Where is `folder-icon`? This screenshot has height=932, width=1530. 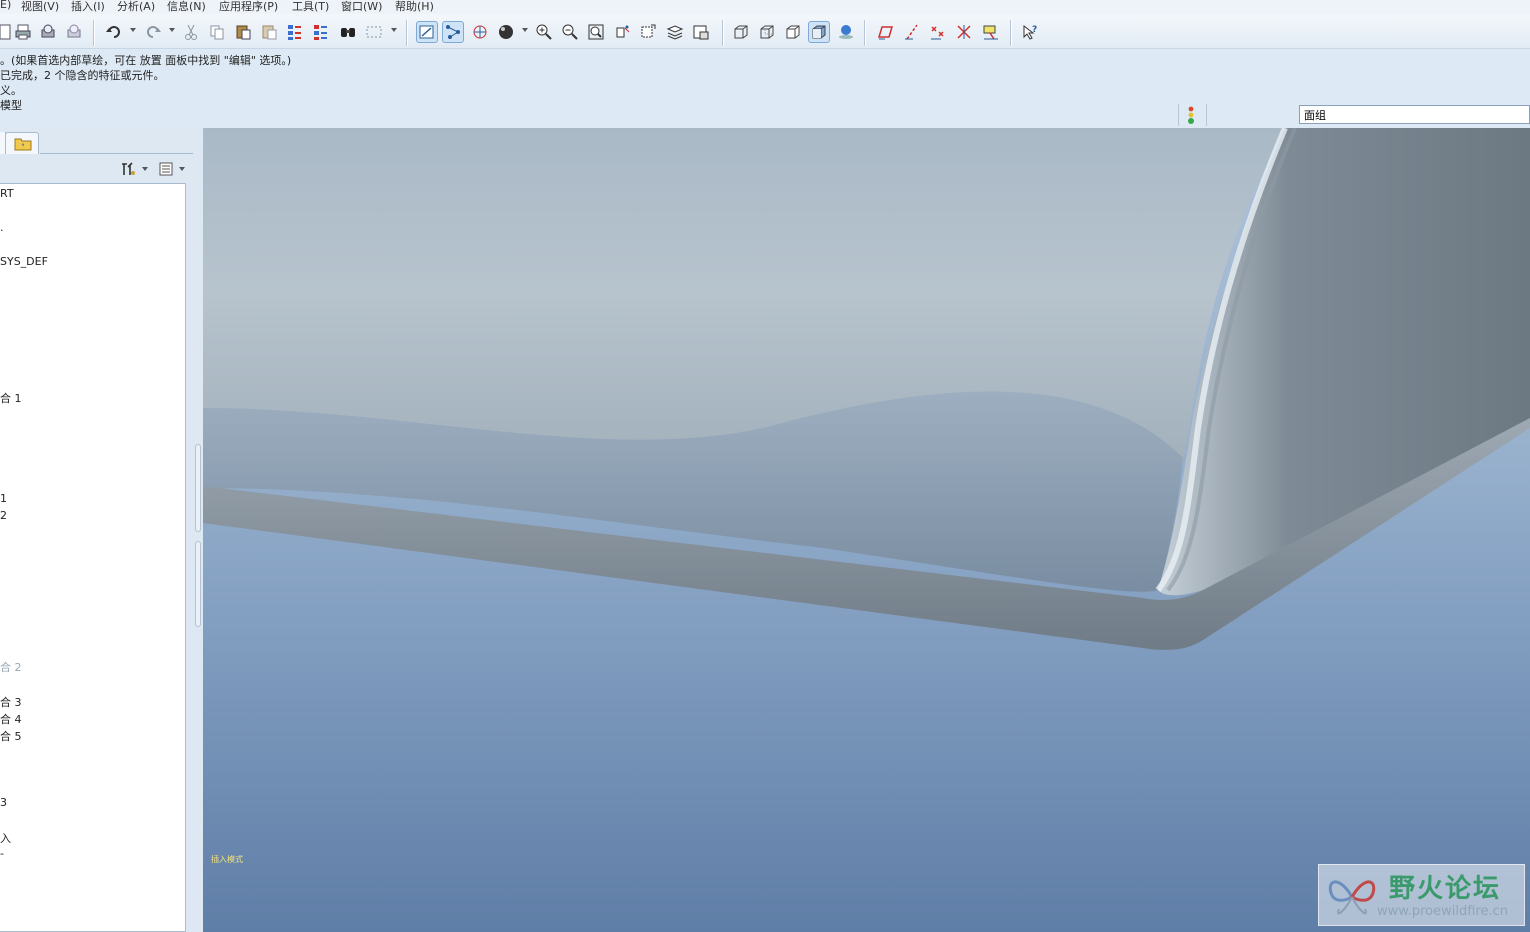
folder-icon is located at coordinates (23, 144).